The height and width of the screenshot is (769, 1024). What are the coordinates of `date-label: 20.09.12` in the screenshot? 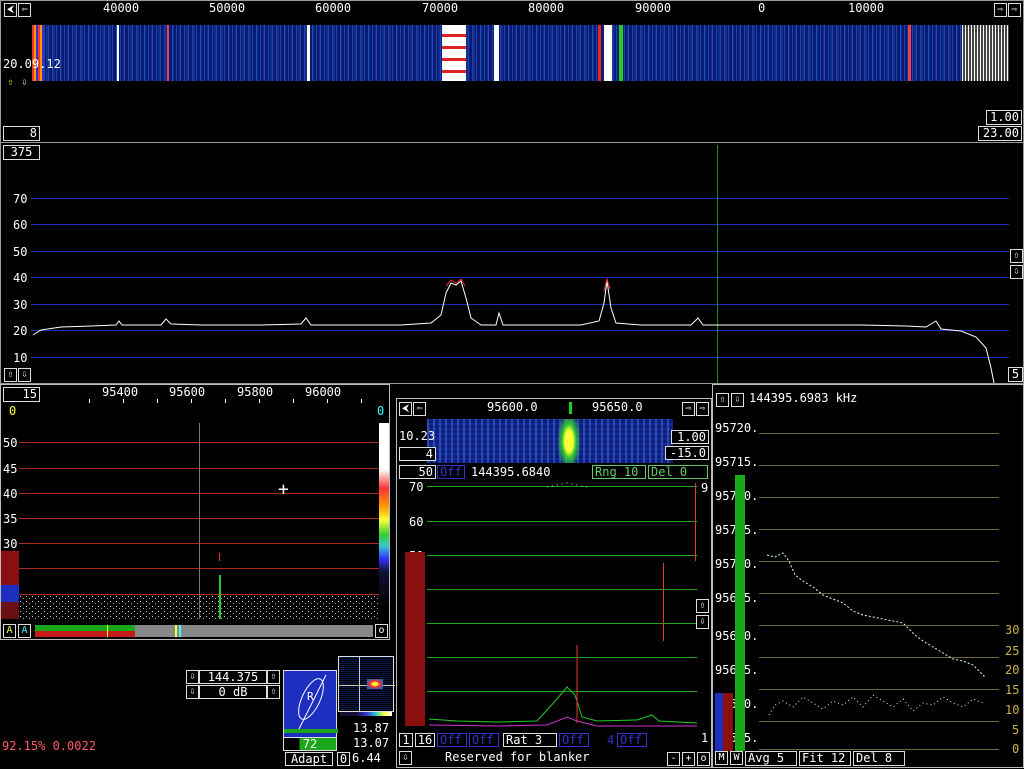 It's located at (32, 64).